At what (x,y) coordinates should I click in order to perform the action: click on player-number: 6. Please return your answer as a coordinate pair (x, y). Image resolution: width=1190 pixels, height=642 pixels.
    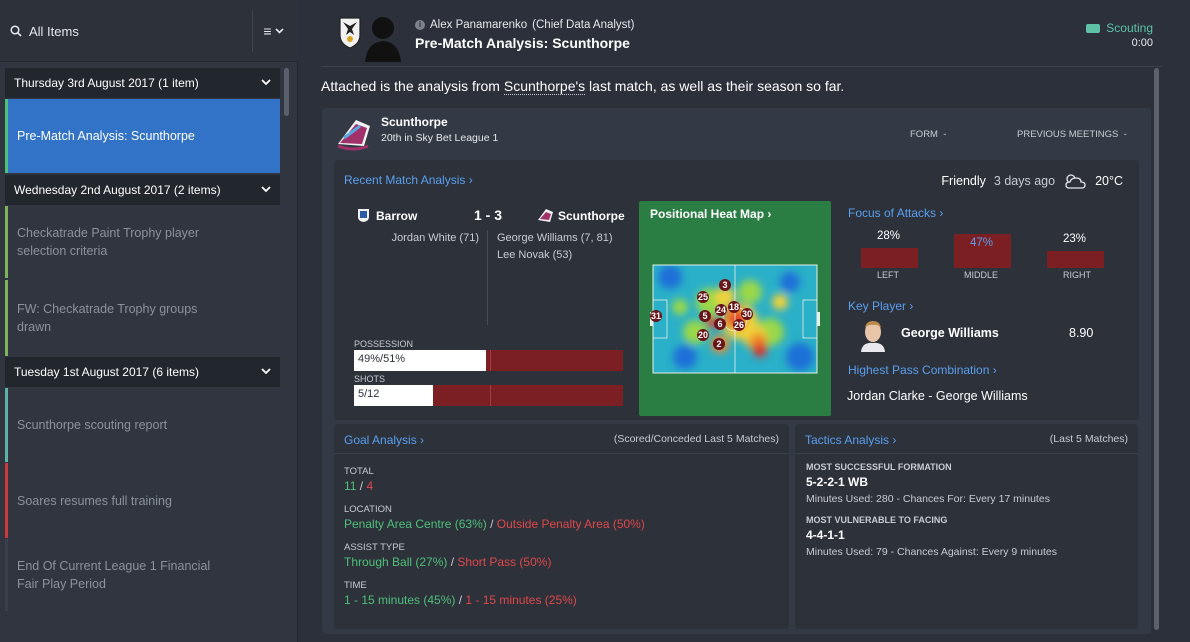
    Looking at the image, I should click on (719, 324).